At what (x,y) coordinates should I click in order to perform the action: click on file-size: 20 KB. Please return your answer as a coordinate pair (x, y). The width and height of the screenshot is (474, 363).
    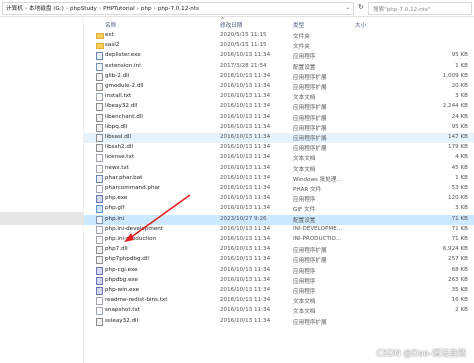
    Looking at the image, I should click on (459, 86).